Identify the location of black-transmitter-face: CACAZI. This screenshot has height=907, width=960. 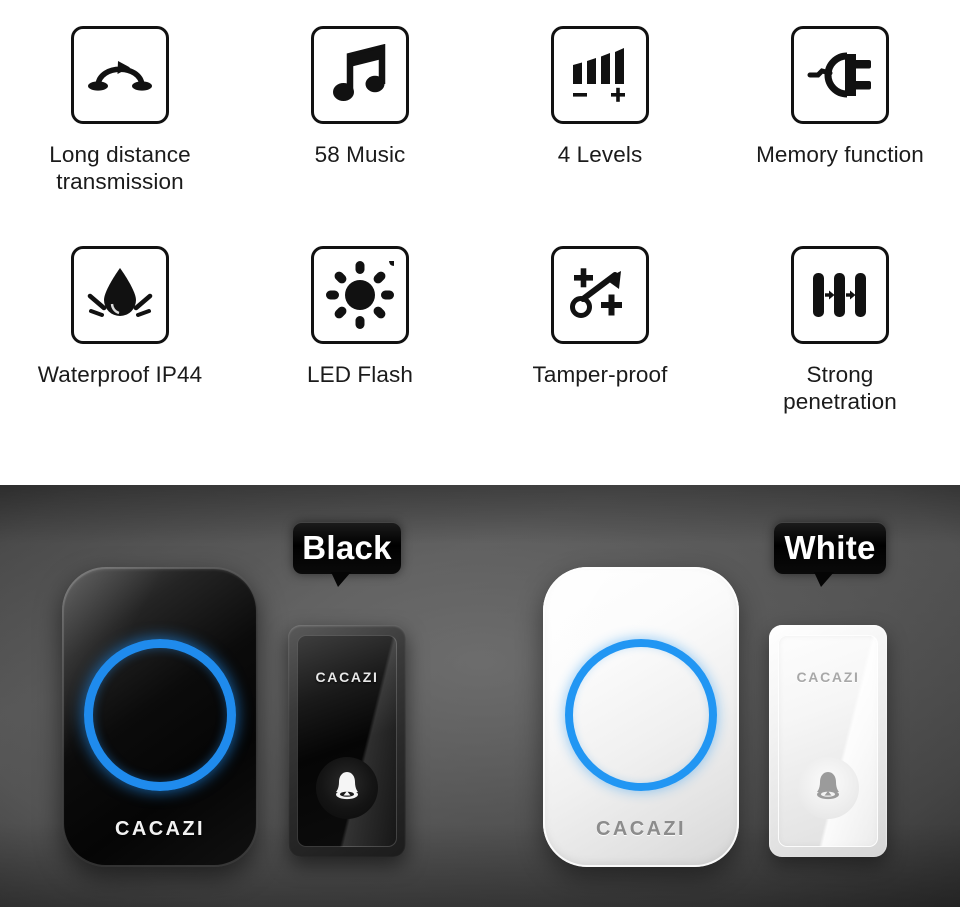
(347, 741).